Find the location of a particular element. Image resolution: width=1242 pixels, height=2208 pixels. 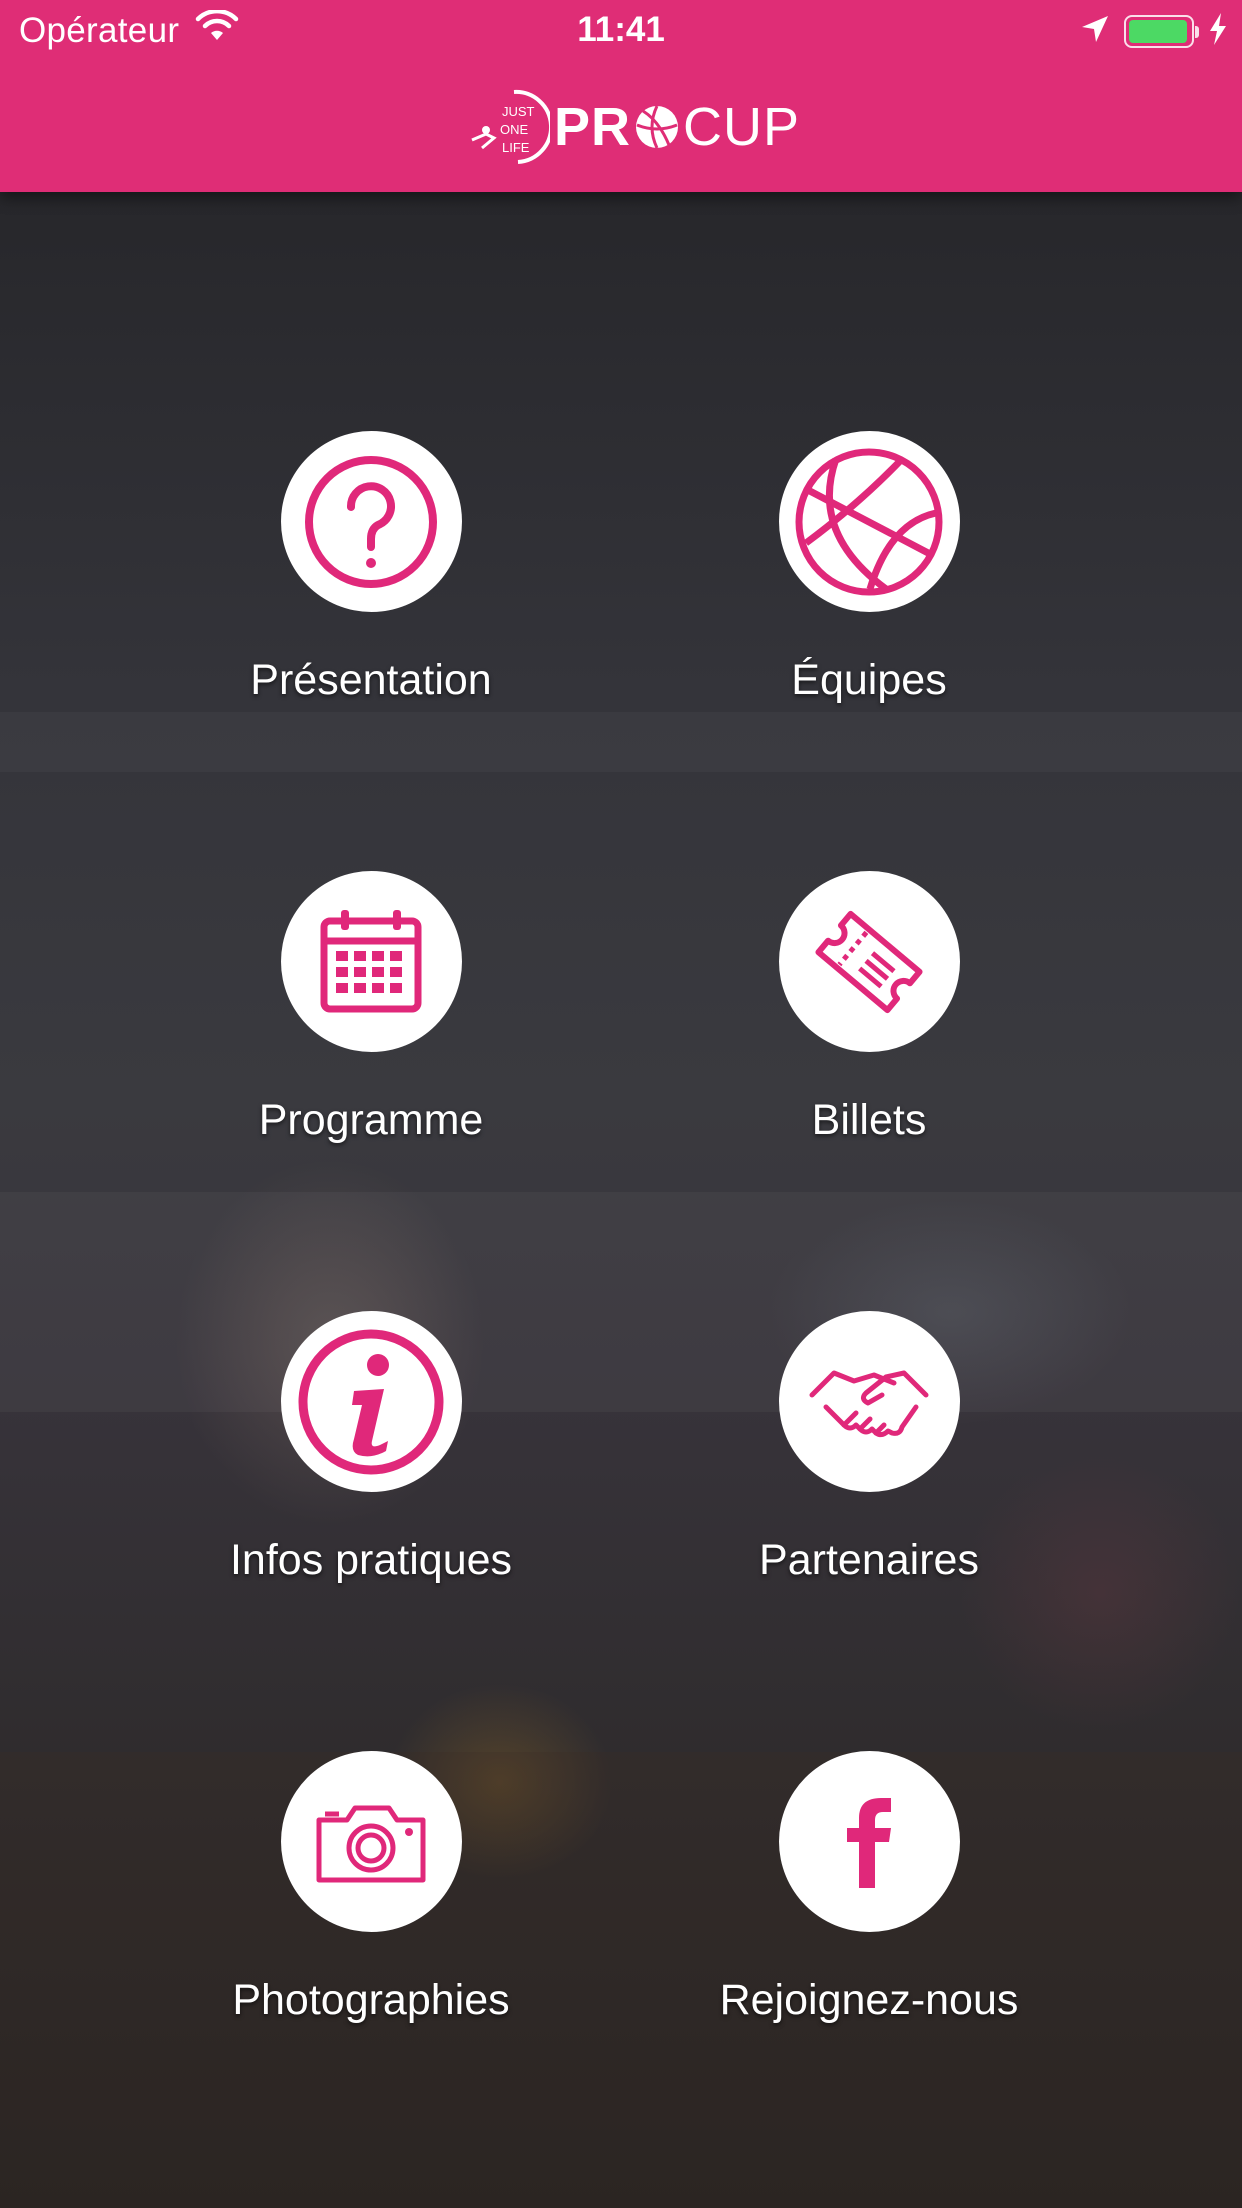

battery-icon is located at coordinates (1161, 31).